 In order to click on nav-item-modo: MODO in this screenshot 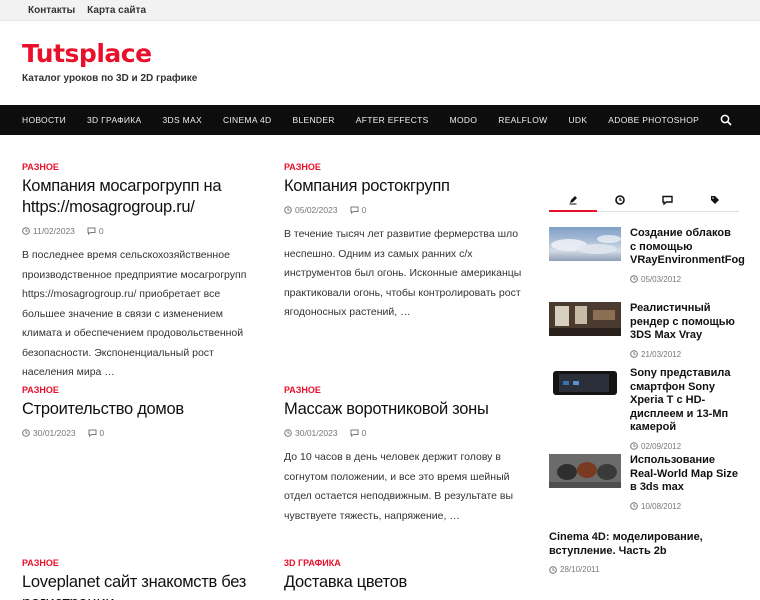, I will do `click(464, 120)`.